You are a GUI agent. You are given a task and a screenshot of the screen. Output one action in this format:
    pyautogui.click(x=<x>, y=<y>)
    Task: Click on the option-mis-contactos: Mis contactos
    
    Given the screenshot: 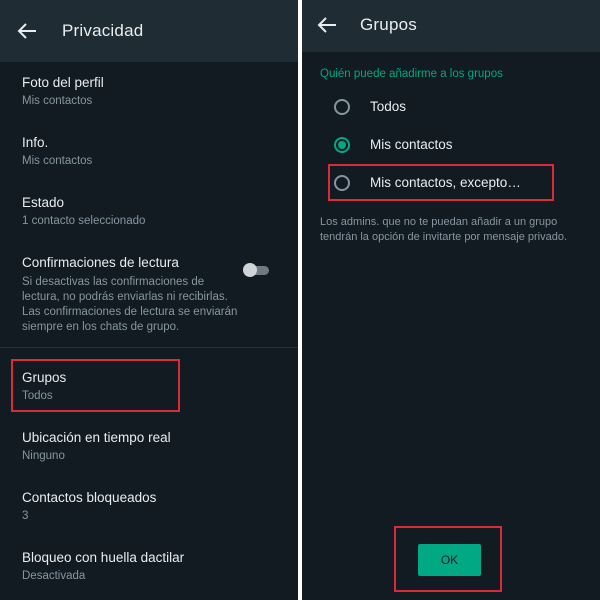 What is the action you would take?
    pyautogui.click(x=451, y=145)
    